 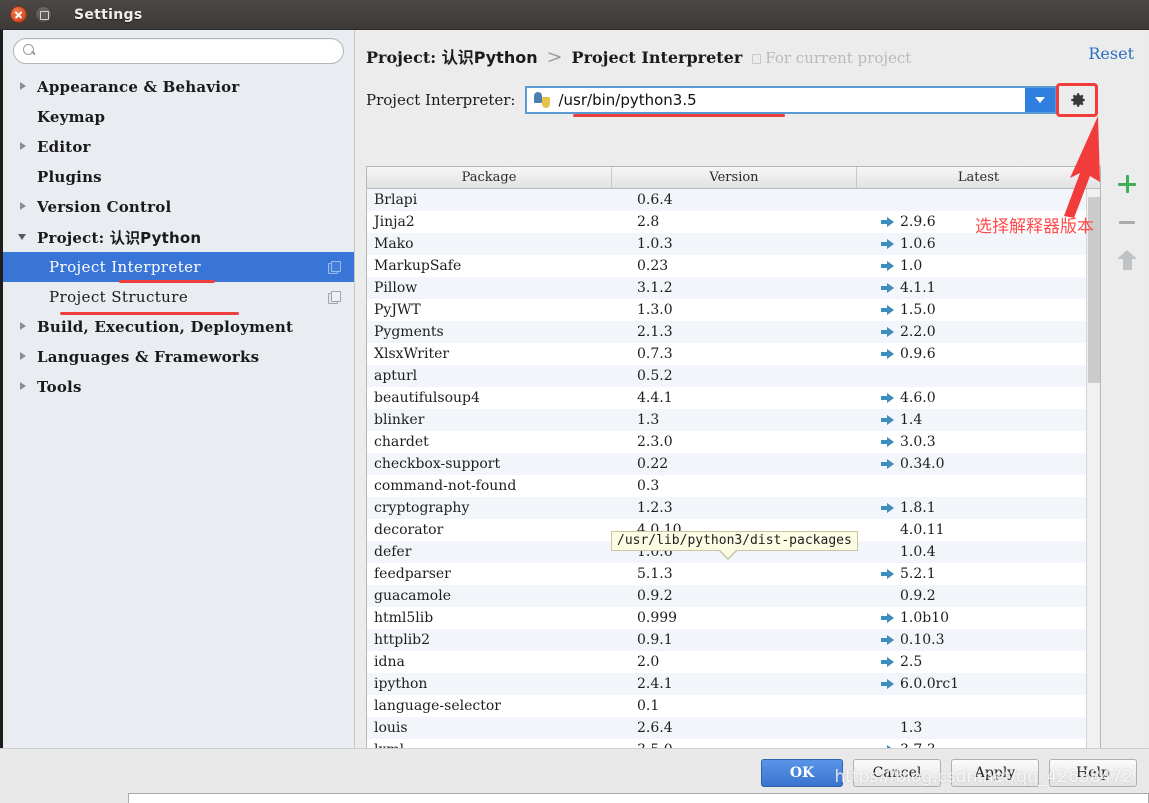 I want to click on table-row: httplib2 0.9.1 0.10.3, so click(x=733, y=640).